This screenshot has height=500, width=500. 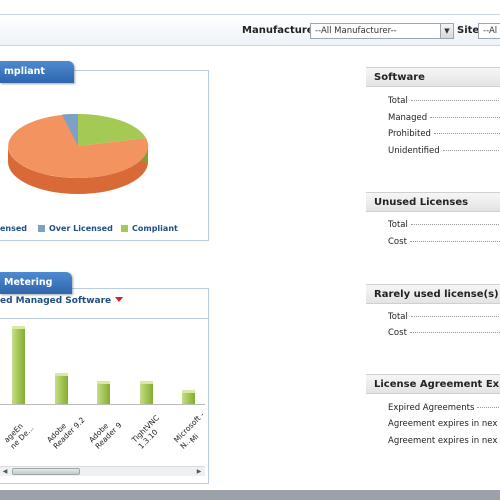 What do you see at coordinates (78, 153) in the screenshot?
I see `compliance-pie-chart` at bounding box center [78, 153].